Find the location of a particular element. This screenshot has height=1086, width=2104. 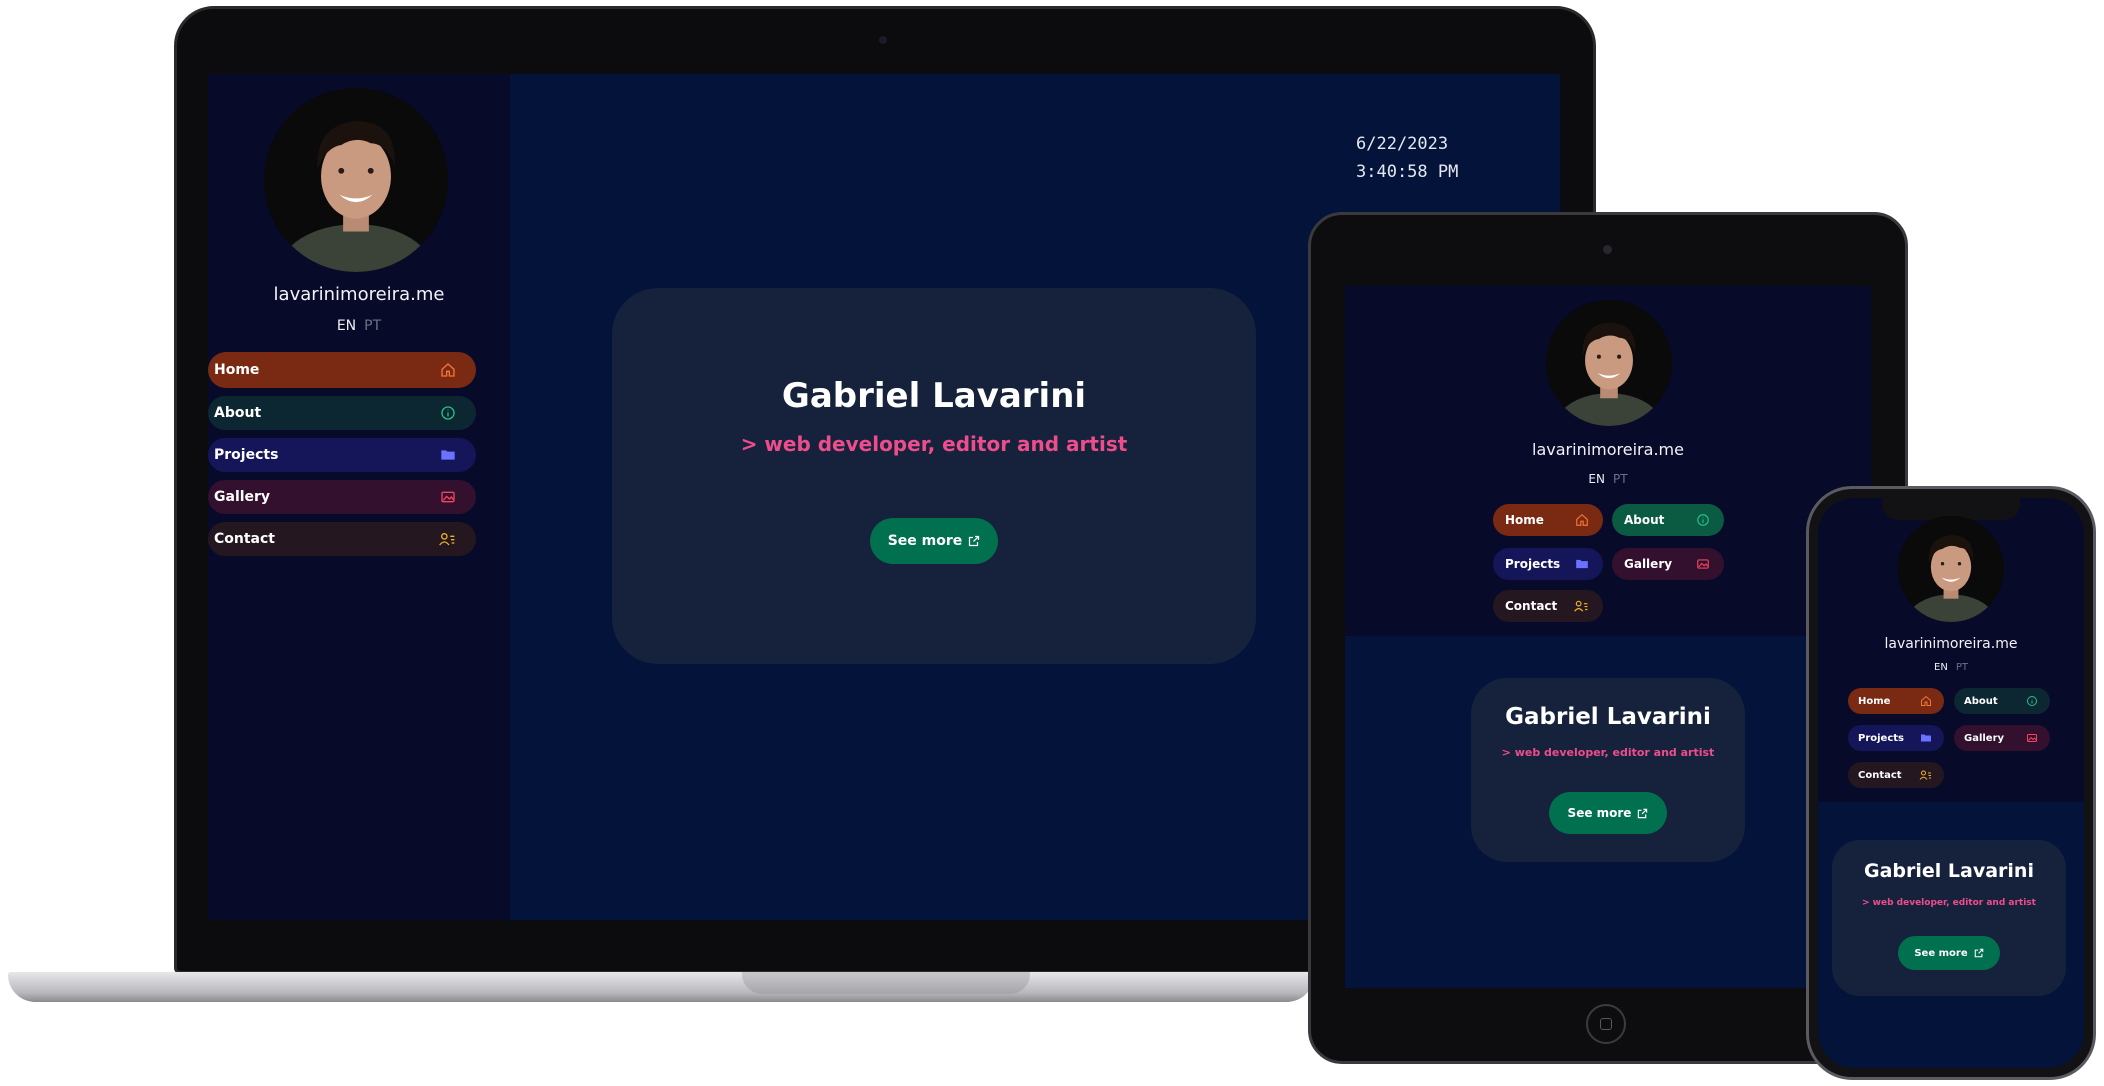

laptop-notch is located at coordinates (886, 983).